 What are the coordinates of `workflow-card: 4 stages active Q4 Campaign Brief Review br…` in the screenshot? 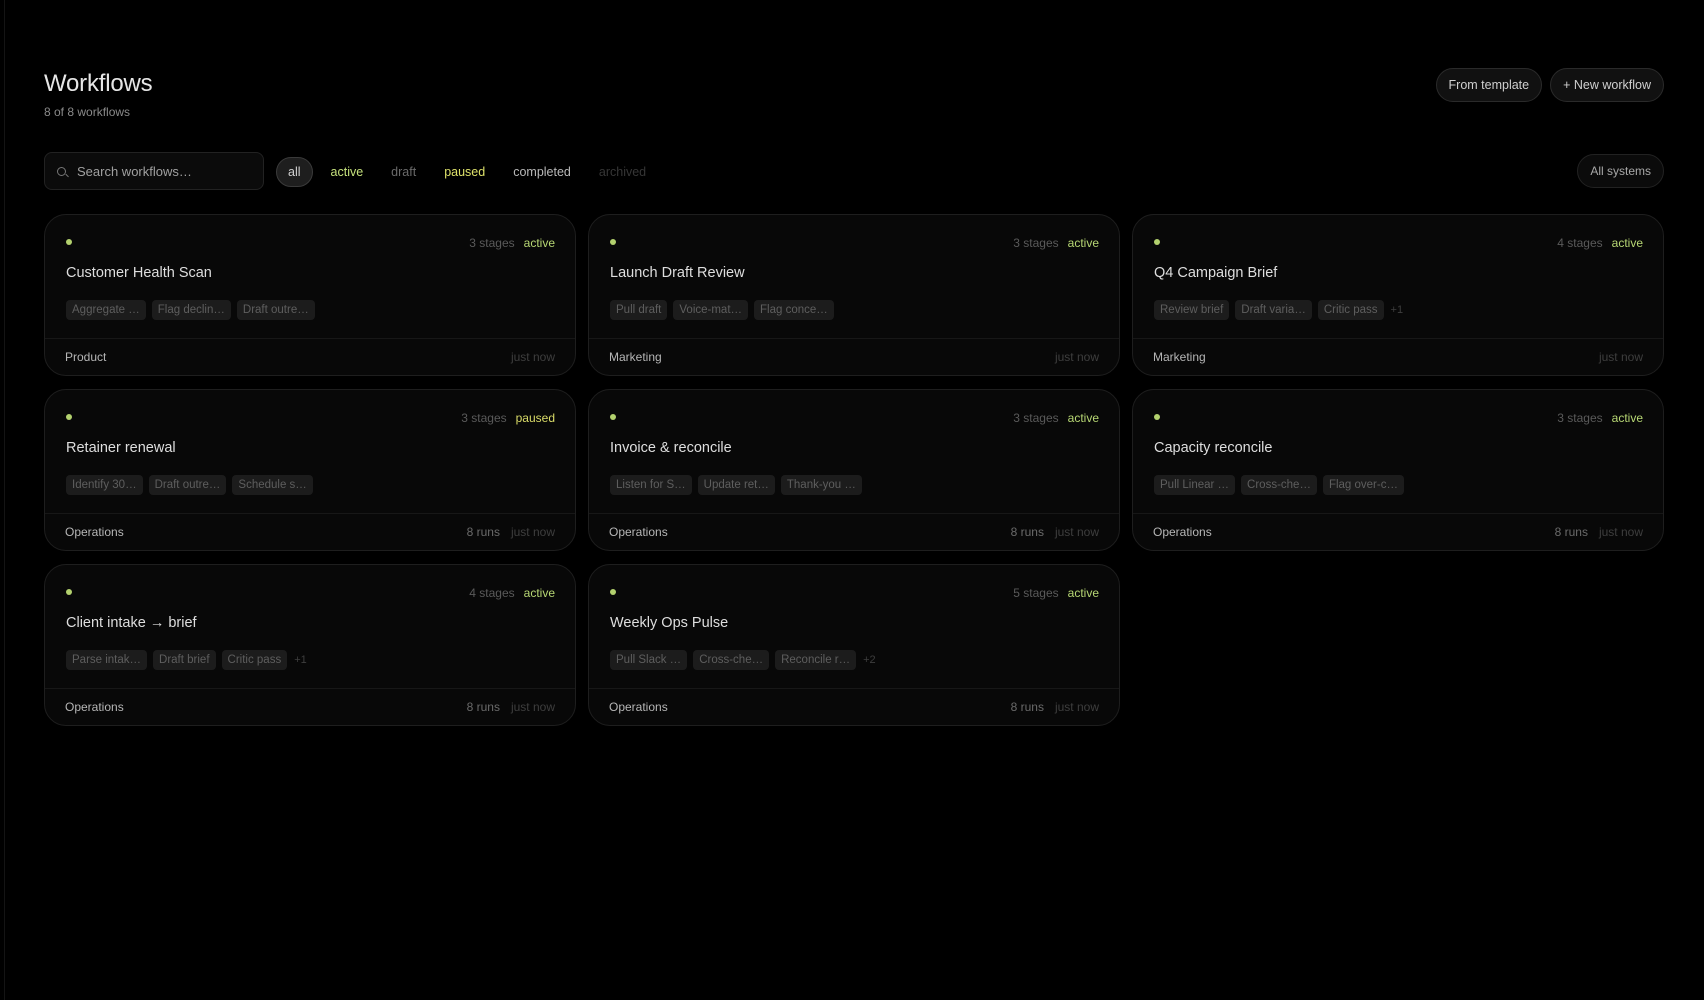 It's located at (1398, 295).